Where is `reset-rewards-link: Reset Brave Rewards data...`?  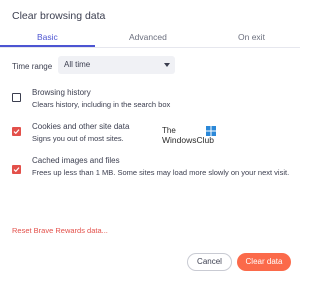 reset-rewards-link: Reset Brave Rewards data... is located at coordinates (60, 230).